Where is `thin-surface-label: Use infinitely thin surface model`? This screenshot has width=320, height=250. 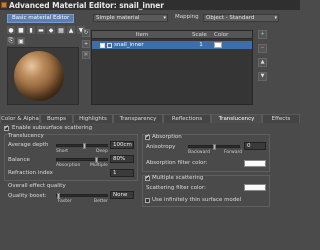 thin-surface-label: Use infinitely thin surface model is located at coordinates (197, 200).